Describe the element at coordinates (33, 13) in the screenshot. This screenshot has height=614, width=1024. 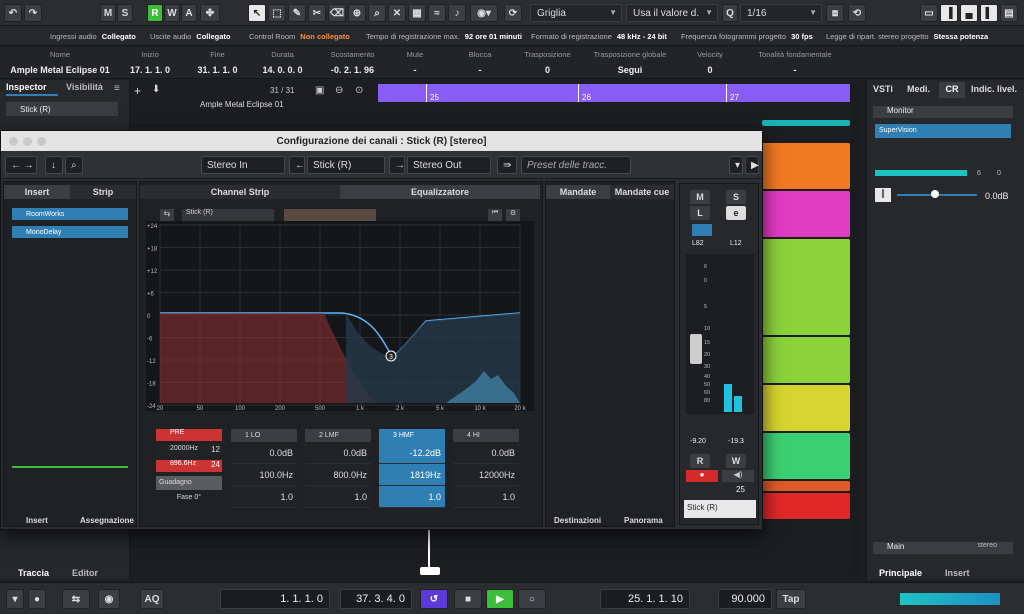
I see `redo-icon: ↷` at that location.